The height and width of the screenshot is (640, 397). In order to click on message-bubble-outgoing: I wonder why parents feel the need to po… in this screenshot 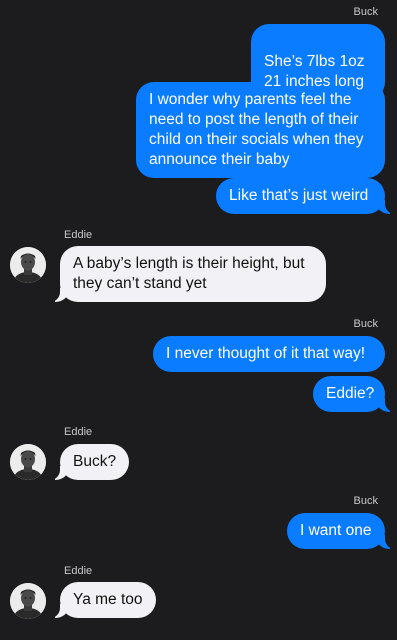, I will do `click(260, 130)`.